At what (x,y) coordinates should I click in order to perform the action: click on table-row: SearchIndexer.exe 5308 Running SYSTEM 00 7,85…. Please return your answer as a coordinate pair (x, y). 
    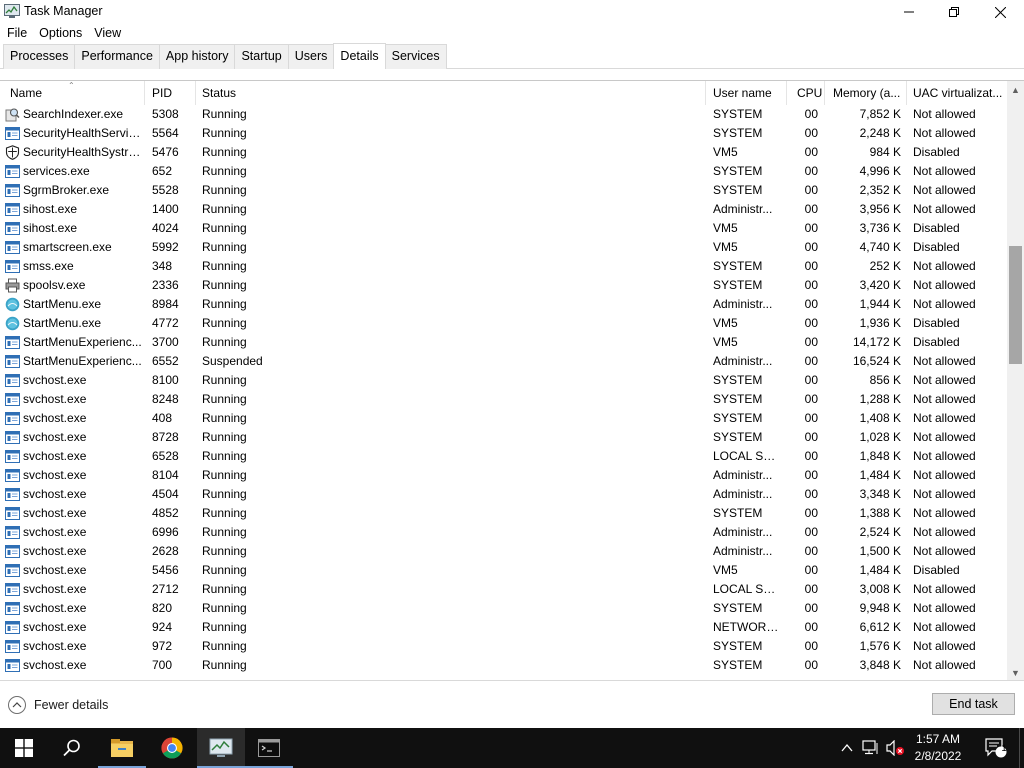
    Looking at the image, I should click on (503, 114).